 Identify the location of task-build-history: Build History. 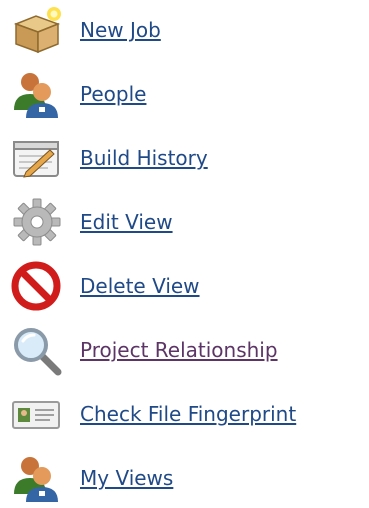
(184, 158).